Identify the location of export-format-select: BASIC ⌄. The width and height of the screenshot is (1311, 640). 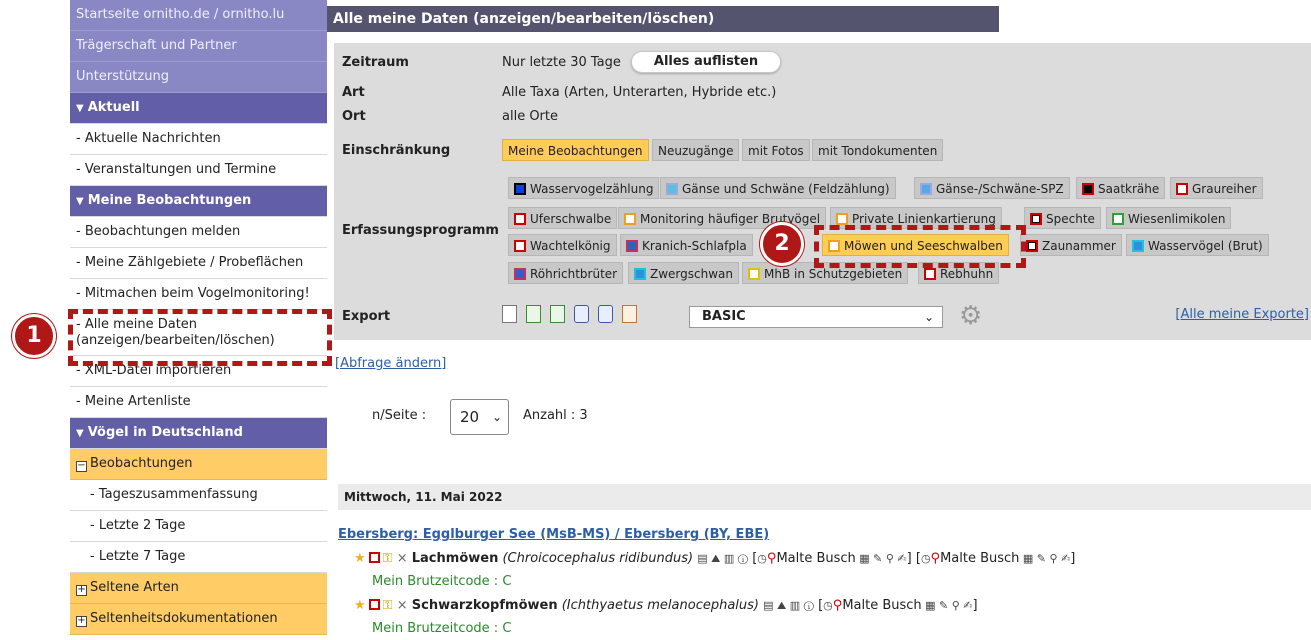
(816, 317).